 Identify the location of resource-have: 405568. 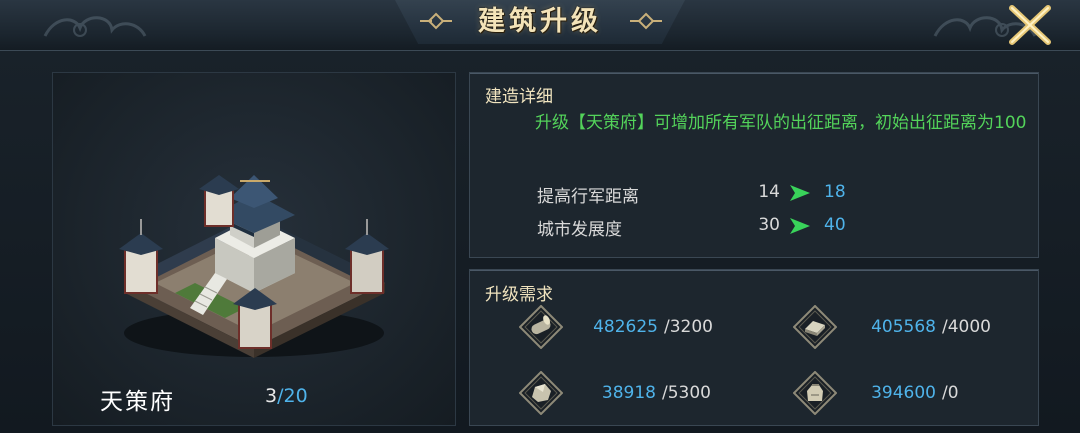
(903, 327).